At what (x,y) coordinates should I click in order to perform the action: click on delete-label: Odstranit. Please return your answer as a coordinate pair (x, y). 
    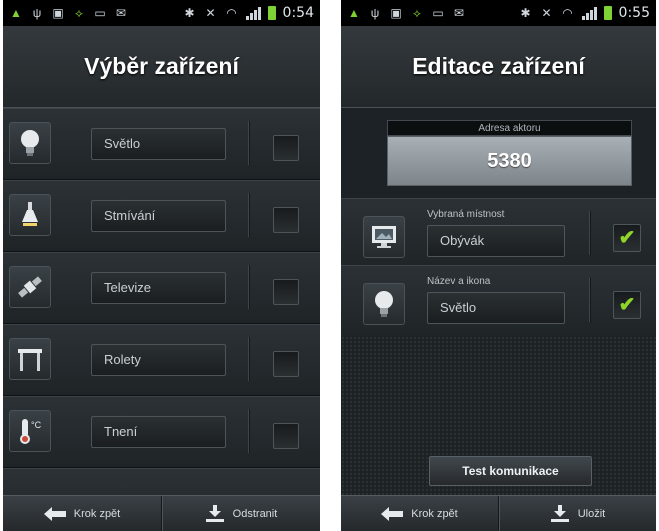
    Looking at the image, I should click on (255, 513).